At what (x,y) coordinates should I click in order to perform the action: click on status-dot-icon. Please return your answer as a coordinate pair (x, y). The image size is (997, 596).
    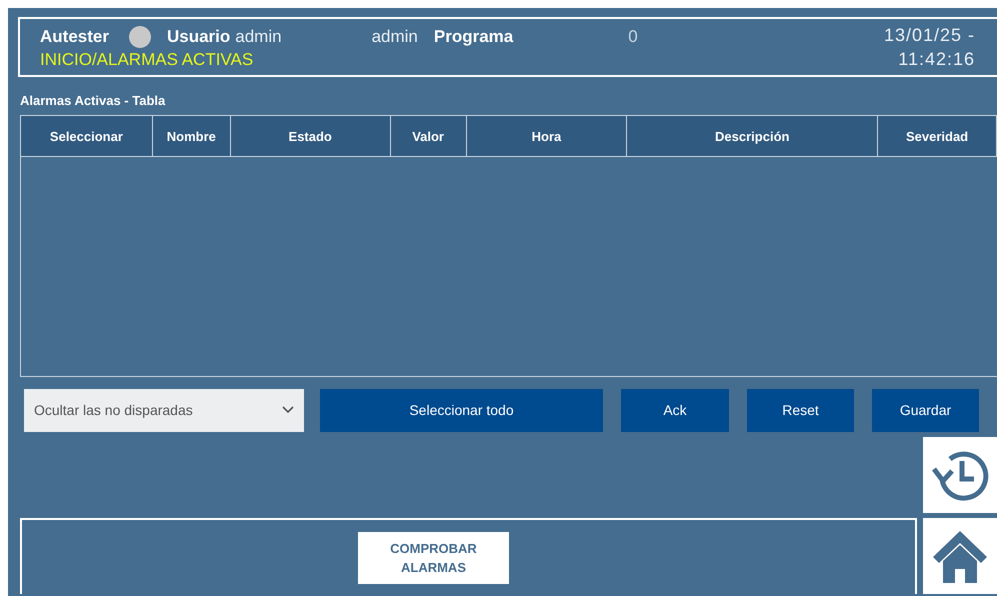
    Looking at the image, I should click on (139, 37).